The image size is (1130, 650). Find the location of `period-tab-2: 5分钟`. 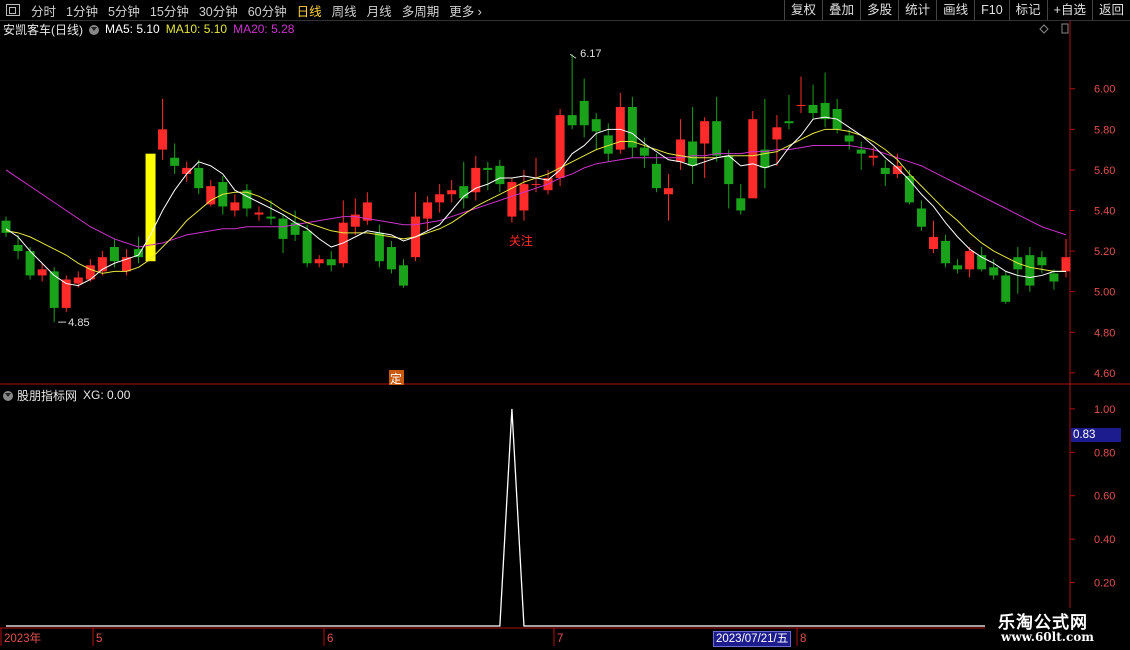

period-tab-2: 5分钟 is located at coordinates (124, 10).